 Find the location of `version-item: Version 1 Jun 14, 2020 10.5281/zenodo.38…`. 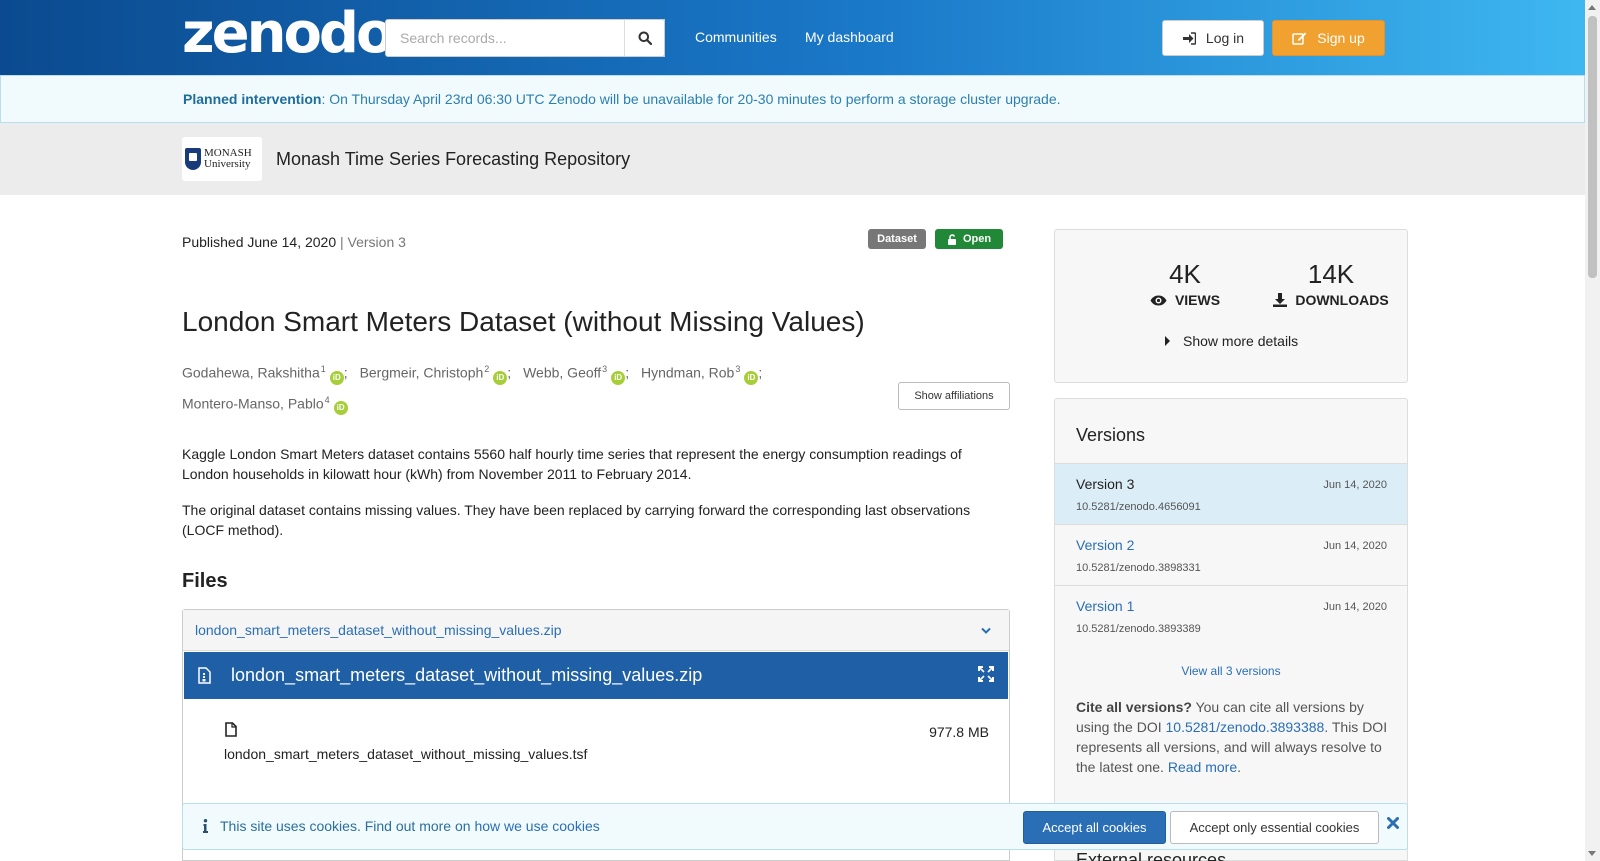

version-item: Version 1 Jun 14, 2020 10.5281/zenodo.38… is located at coordinates (1231, 615).